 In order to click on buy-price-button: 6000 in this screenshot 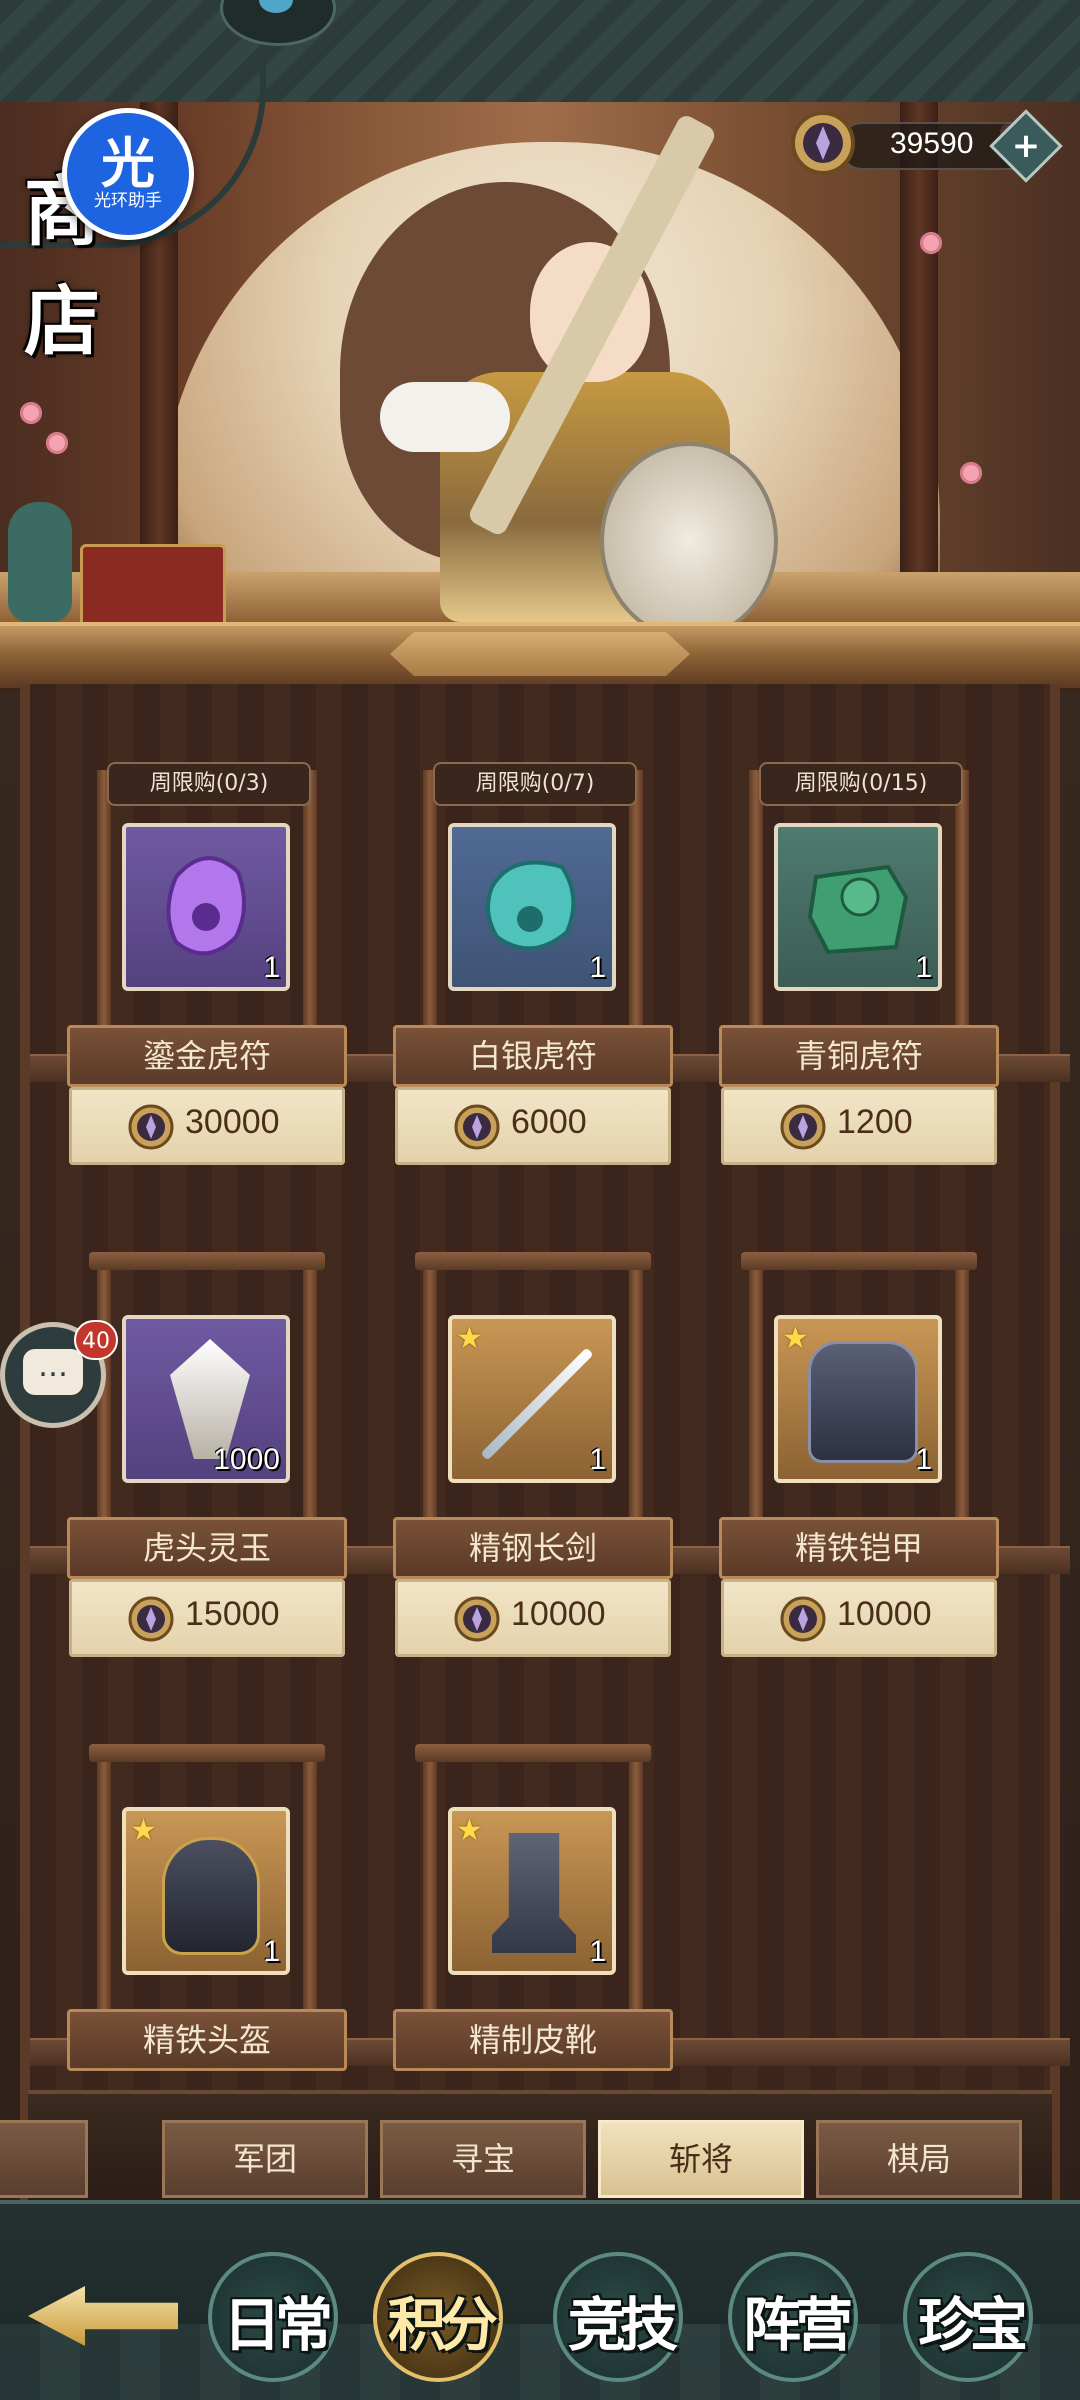, I will do `click(533, 1126)`.